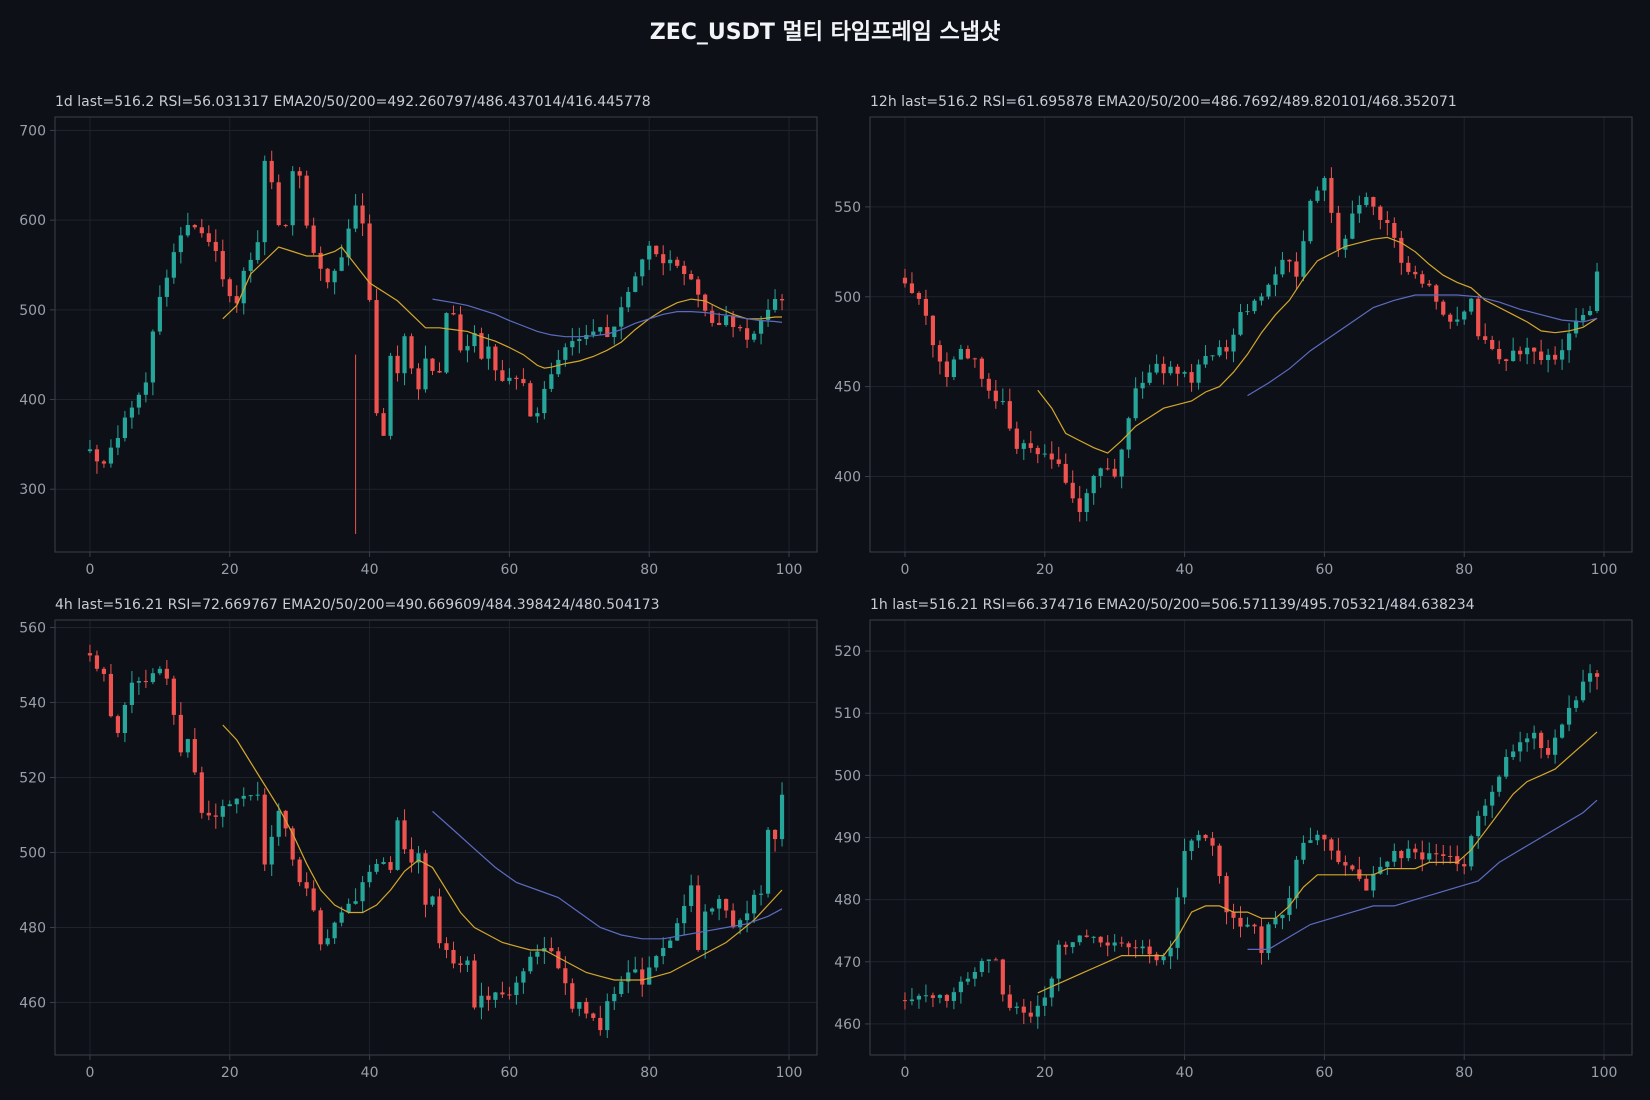 Image resolution: width=1650 pixels, height=1100 pixels. Describe the element at coordinates (32, 929) in the screenshot. I see `y-tick-label: 480` at that location.